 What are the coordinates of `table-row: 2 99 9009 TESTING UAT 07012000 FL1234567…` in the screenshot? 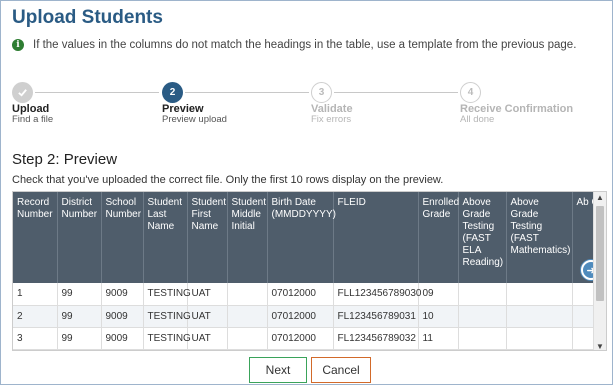 It's located at (309, 316).